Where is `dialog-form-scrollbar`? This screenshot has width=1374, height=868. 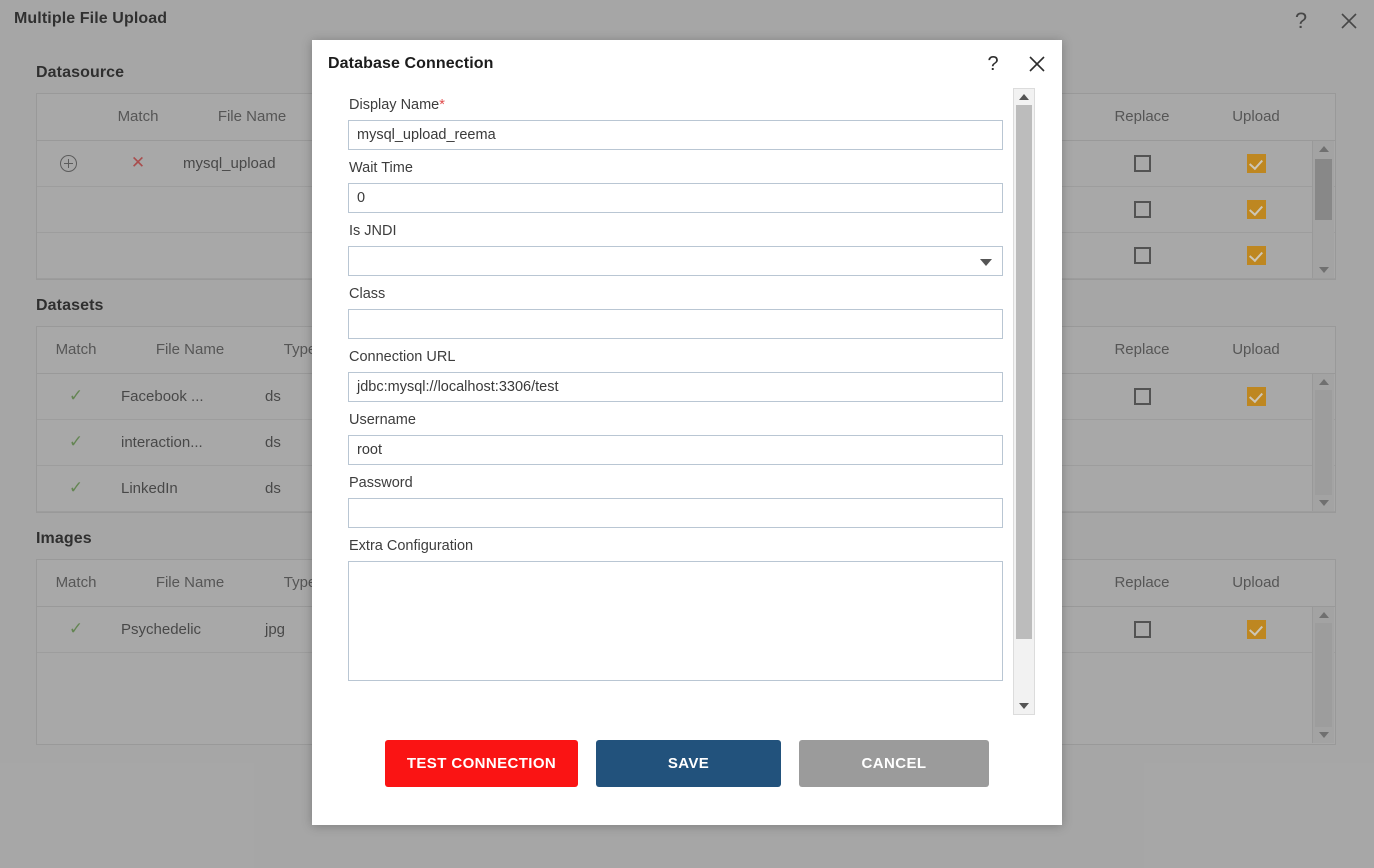
dialog-form-scrollbar is located at coordinates (1024, 401).